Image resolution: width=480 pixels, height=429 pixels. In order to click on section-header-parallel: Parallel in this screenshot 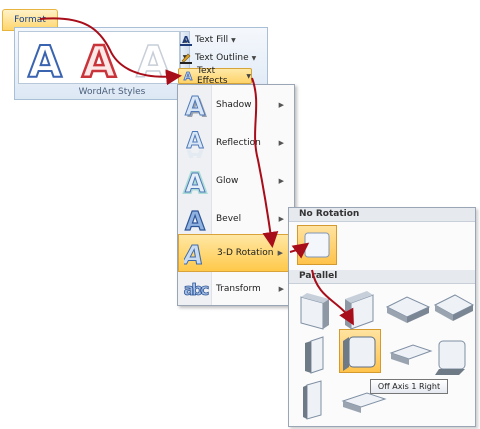, I will do `click(382, 277)`.